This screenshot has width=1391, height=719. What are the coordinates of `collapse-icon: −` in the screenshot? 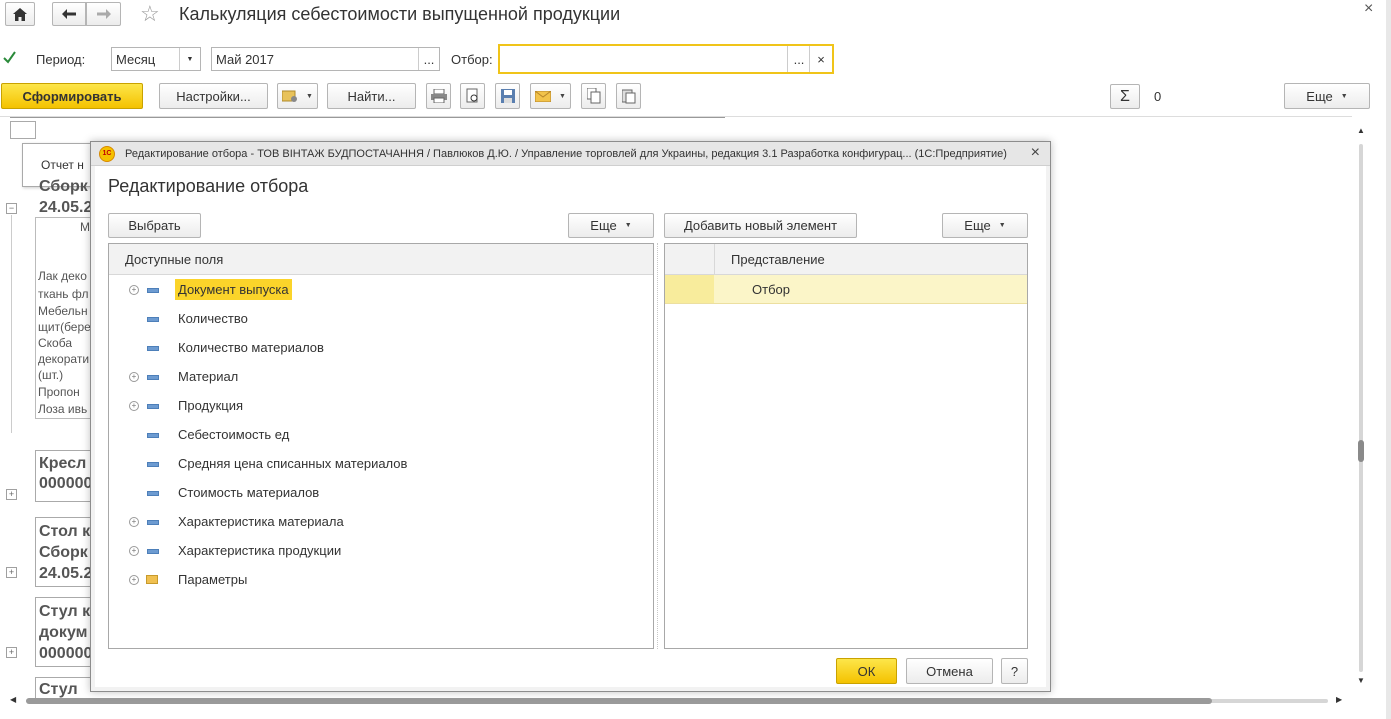 It's located at (11, 208).